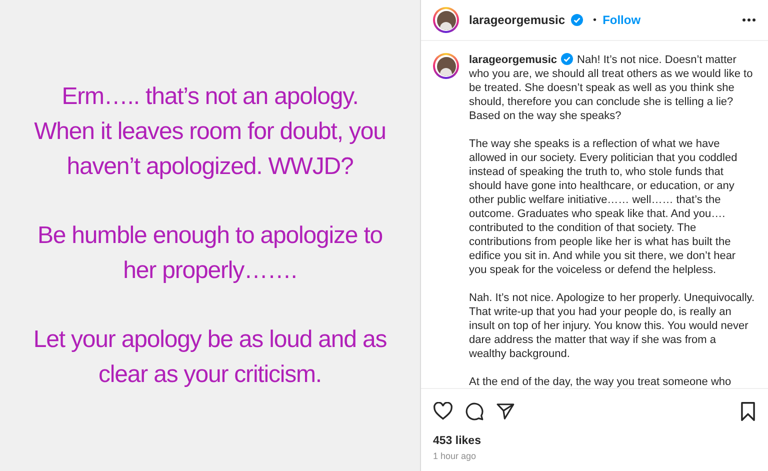 This screenshot has height=471, width=768. What do you see at coordinates (748, 411) in the screenshot?
I see `bookmark-icon` at bounding box center [748, 411].